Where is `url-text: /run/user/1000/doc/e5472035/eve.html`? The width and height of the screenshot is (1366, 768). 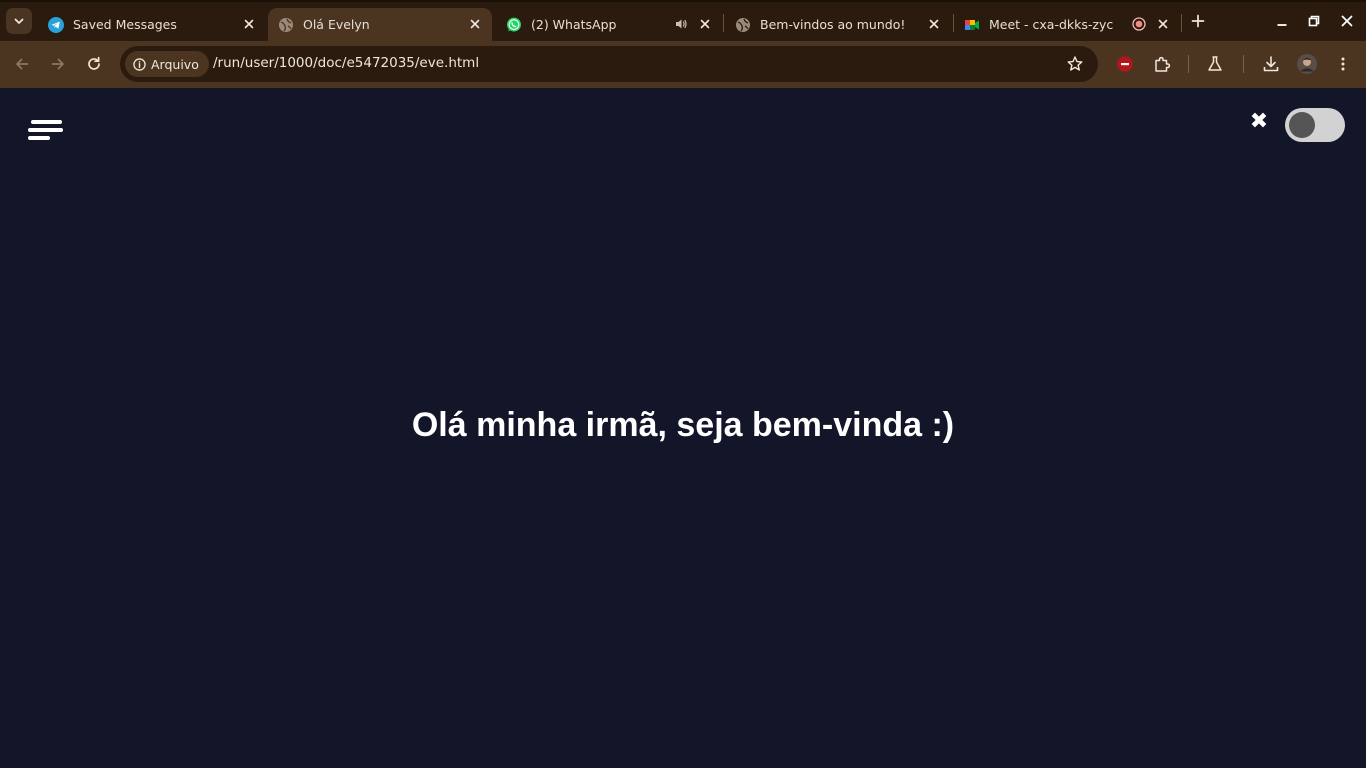 url-text: /run/user/1000/doc/e5472035/eve.html is located at coordinates (346, 63).